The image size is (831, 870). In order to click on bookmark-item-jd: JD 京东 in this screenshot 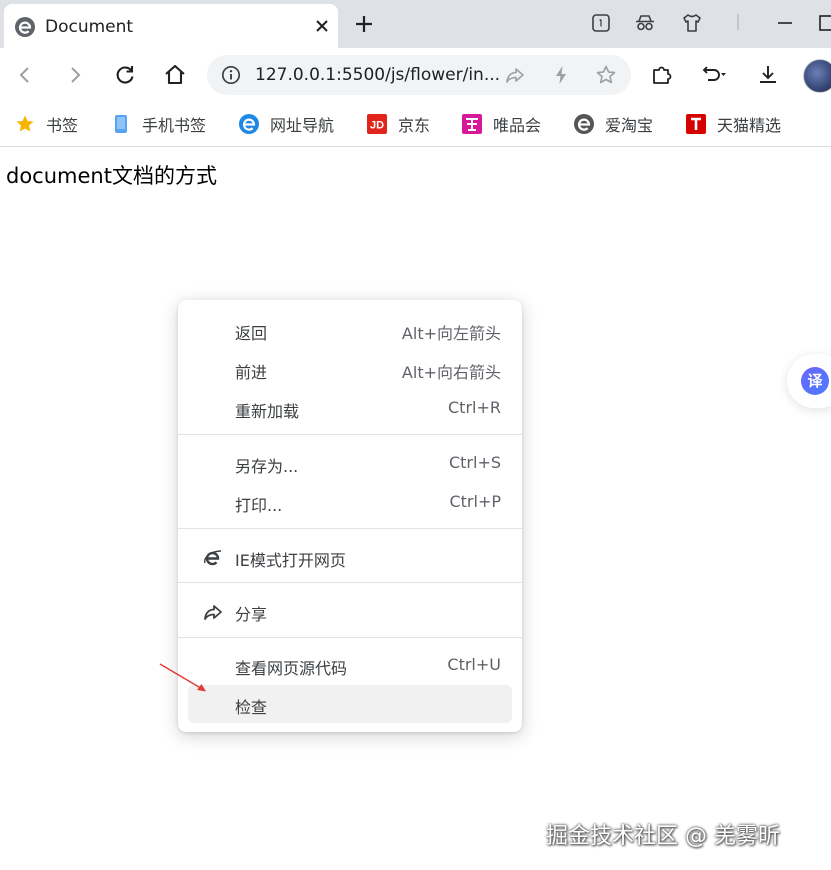, I will do `click(398, 124)`.